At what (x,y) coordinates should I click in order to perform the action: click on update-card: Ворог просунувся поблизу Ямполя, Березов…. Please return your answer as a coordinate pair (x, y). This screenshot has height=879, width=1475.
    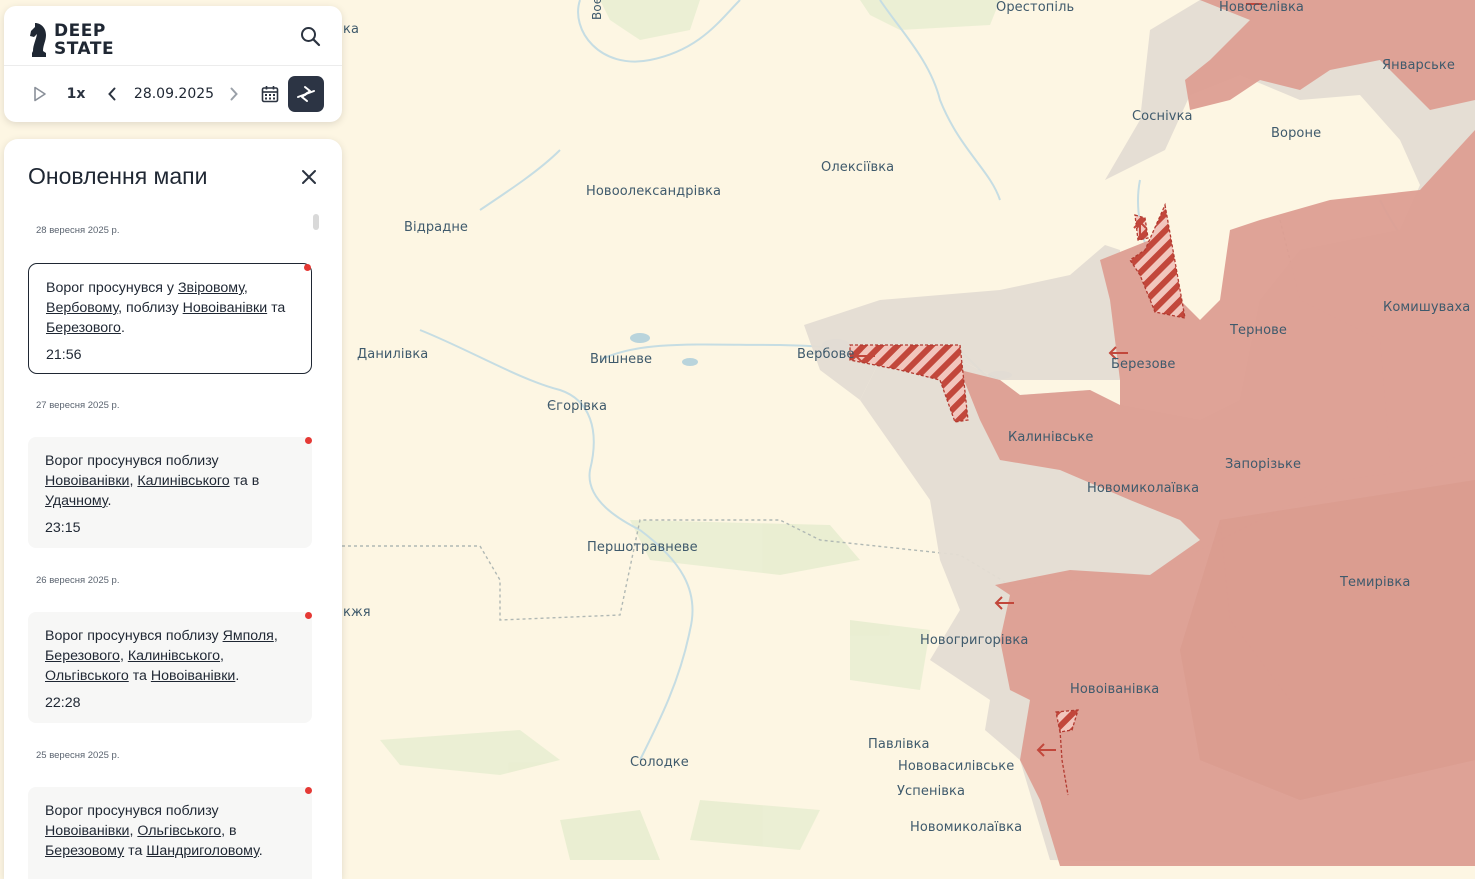
    Looking at the image, I should click on (170, 667).